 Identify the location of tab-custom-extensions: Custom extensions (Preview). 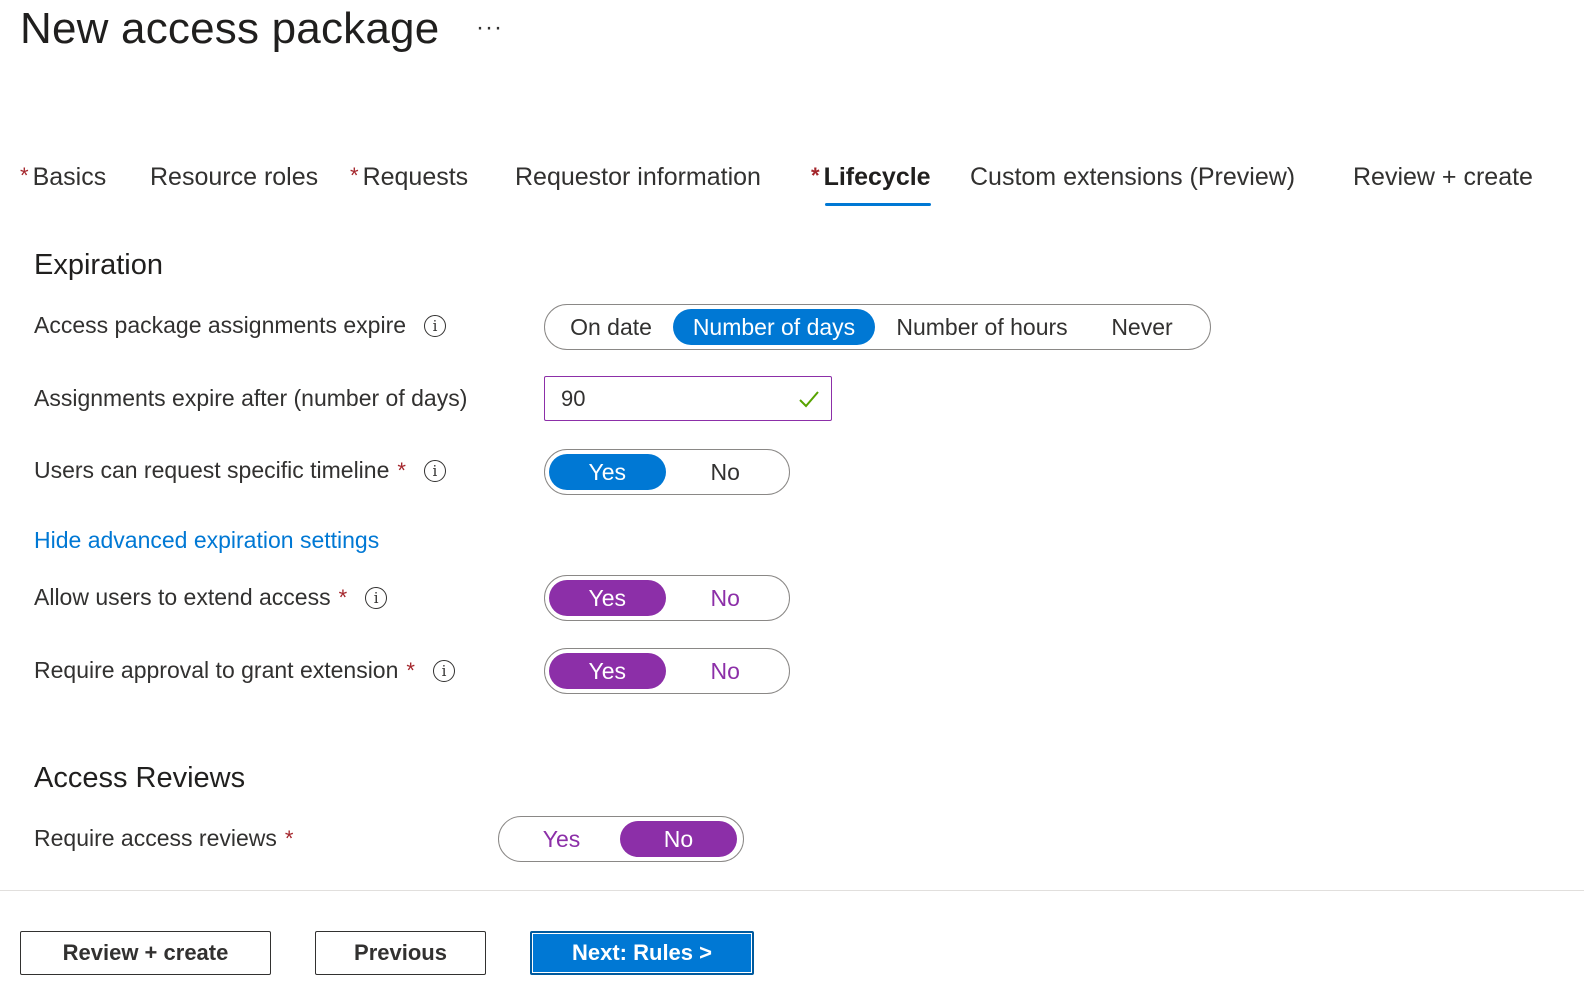
(1132, 183).